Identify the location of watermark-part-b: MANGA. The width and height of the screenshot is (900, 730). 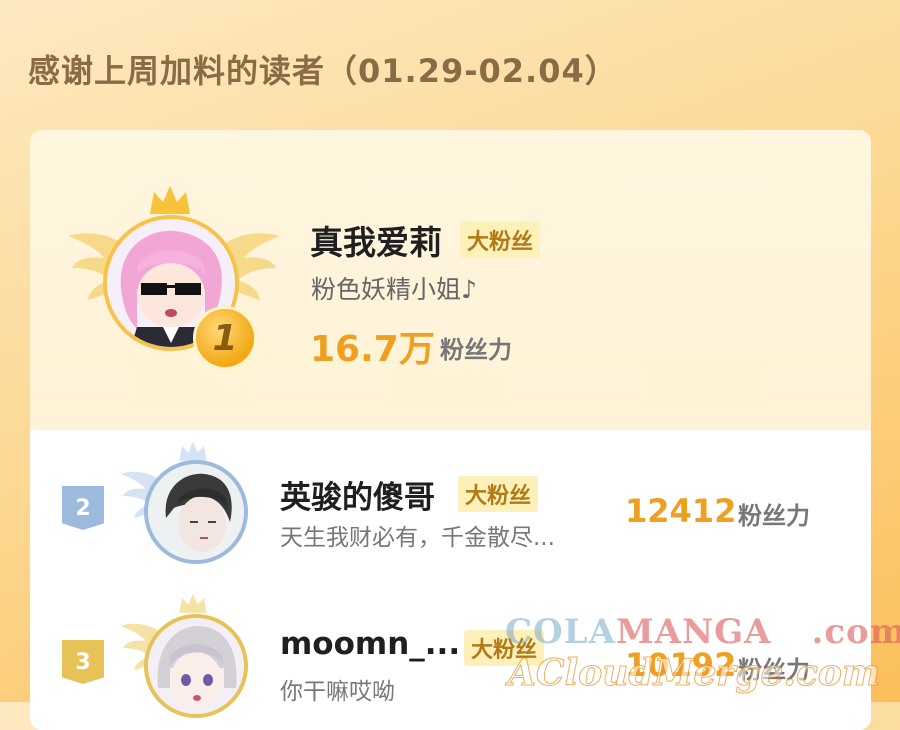
(693, 632).